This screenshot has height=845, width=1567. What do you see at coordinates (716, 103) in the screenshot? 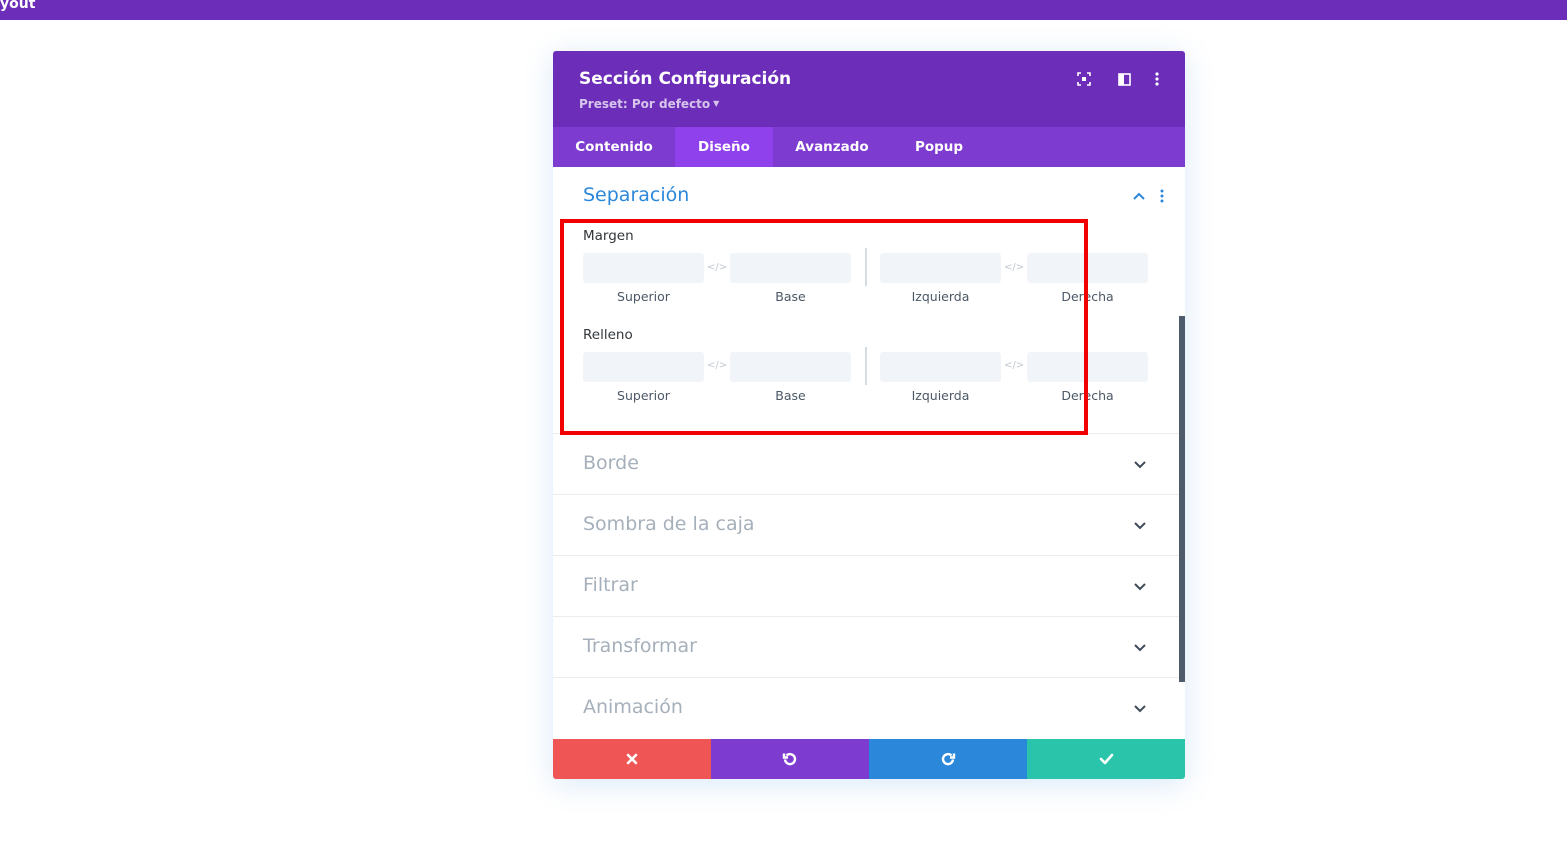
I see `caret-down-icon: ▼` at bounding box center [716, 103].